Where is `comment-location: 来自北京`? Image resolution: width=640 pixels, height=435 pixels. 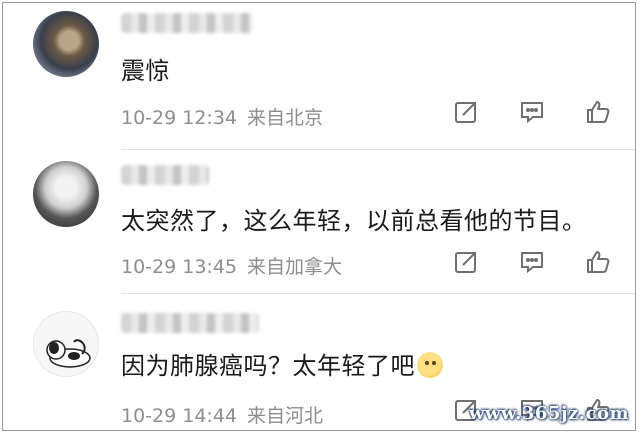
comment-location: 来自北京 is located at coordinates (285, 118).